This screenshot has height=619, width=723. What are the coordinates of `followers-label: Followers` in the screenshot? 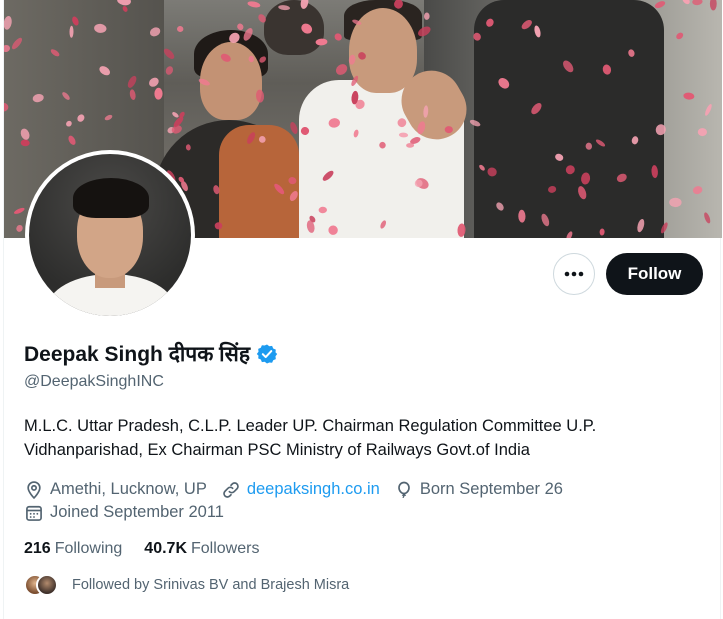 It's located at (225, 548).